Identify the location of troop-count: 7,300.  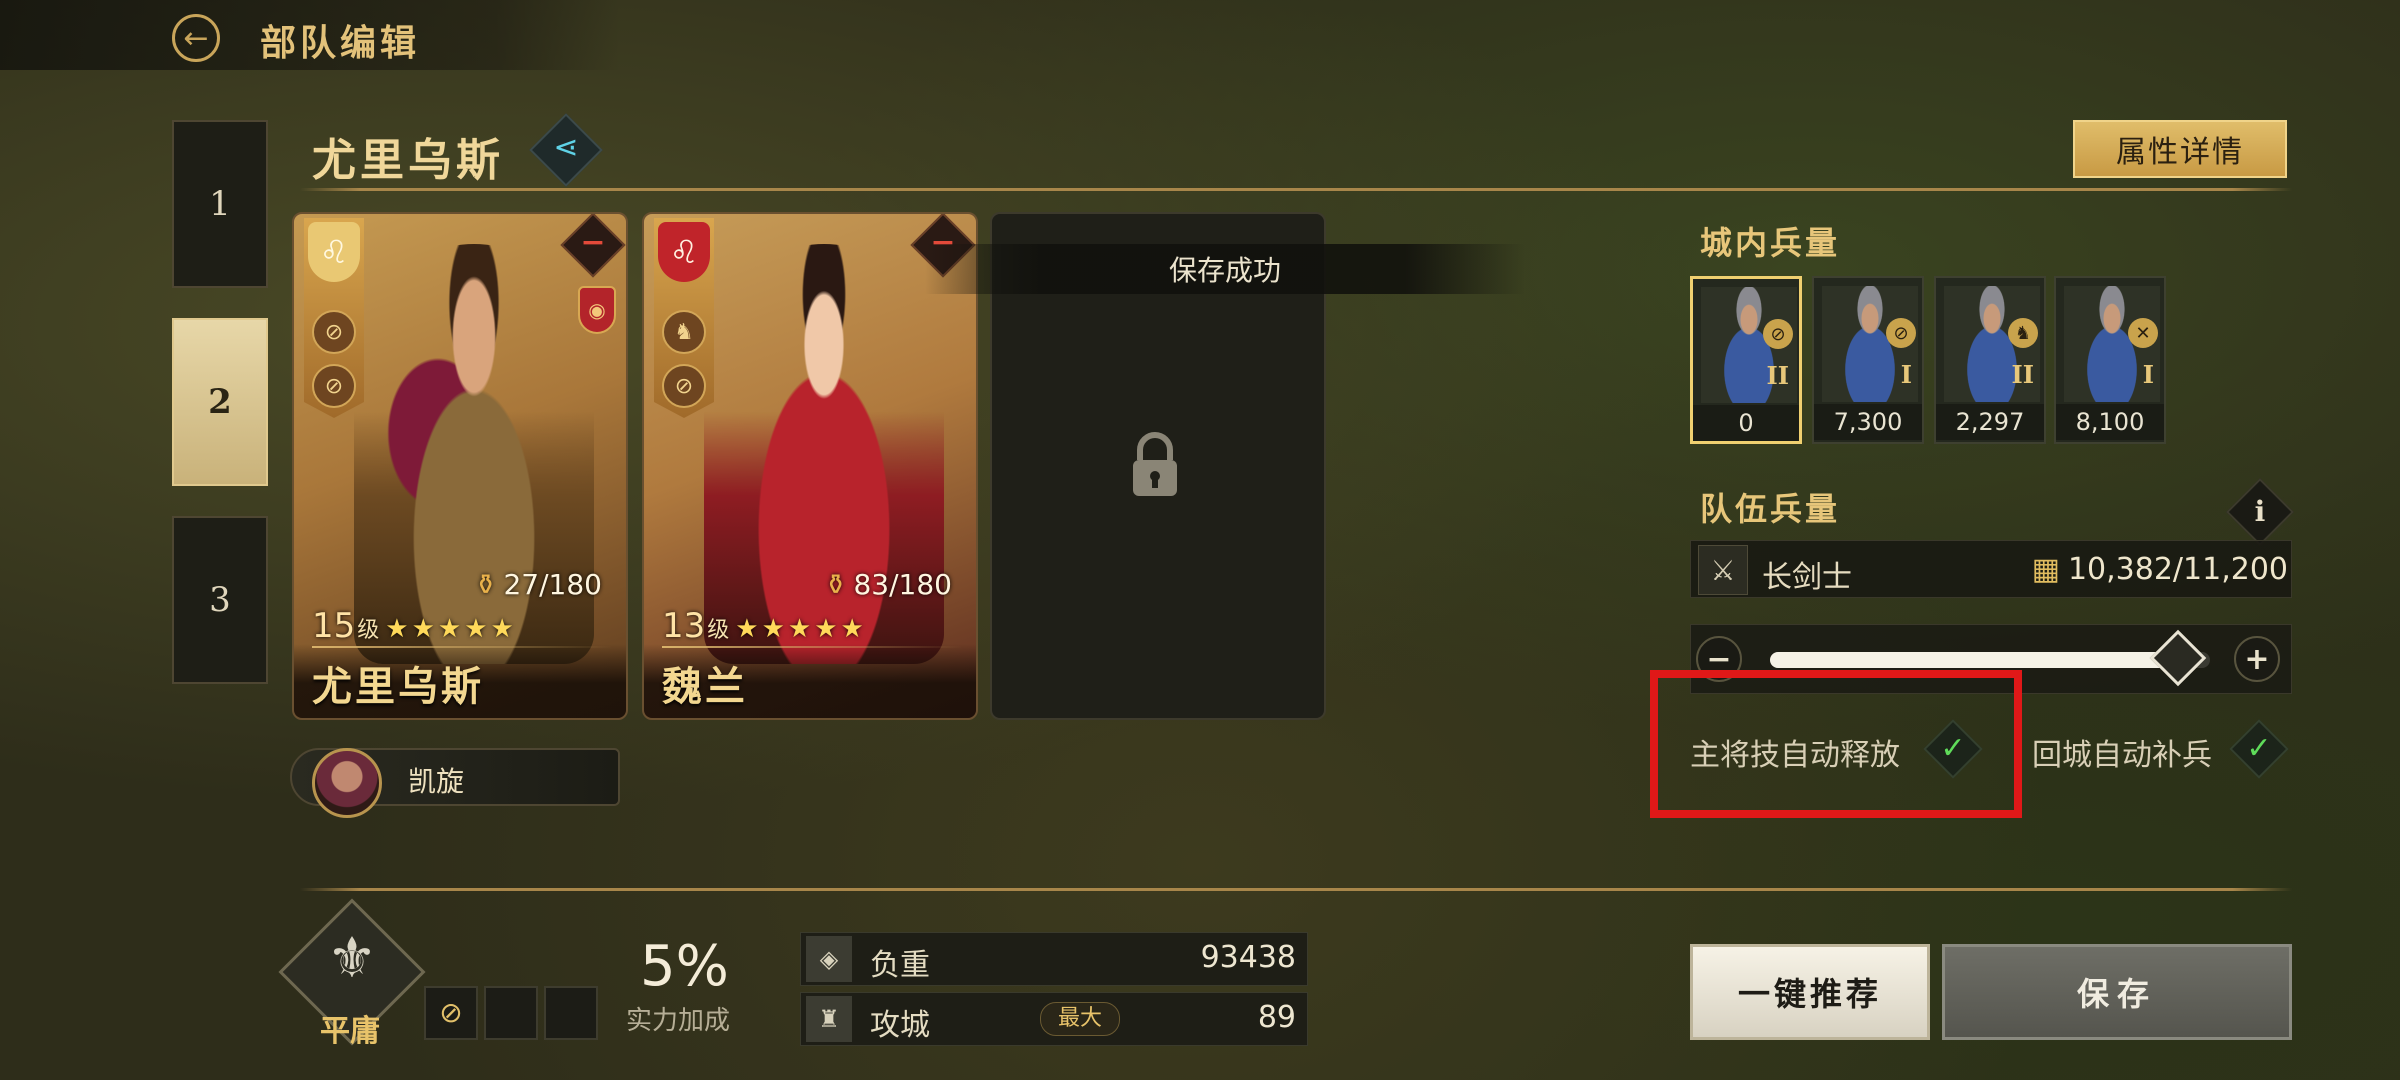
(1868, 422).